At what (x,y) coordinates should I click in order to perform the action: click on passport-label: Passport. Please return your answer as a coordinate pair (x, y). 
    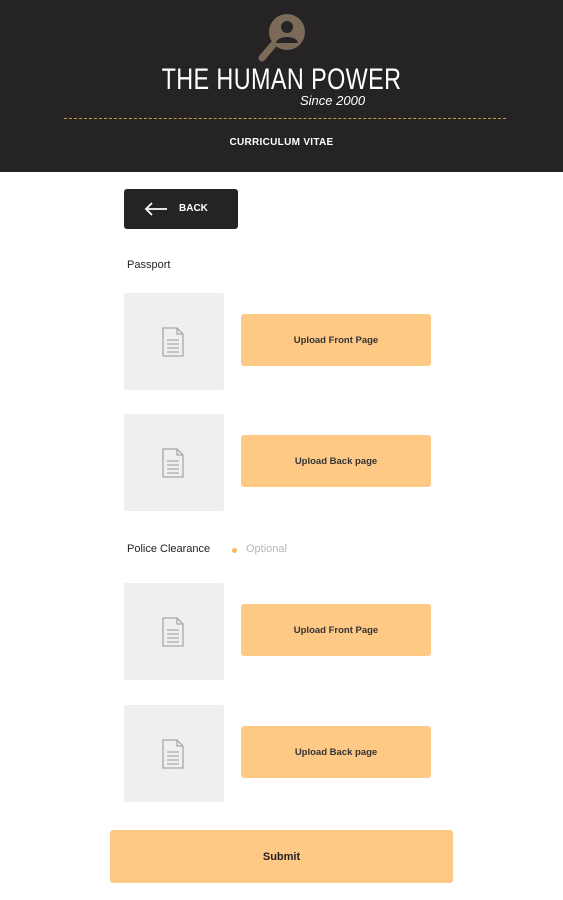
    Looking at the image, I should click on (149, 265).